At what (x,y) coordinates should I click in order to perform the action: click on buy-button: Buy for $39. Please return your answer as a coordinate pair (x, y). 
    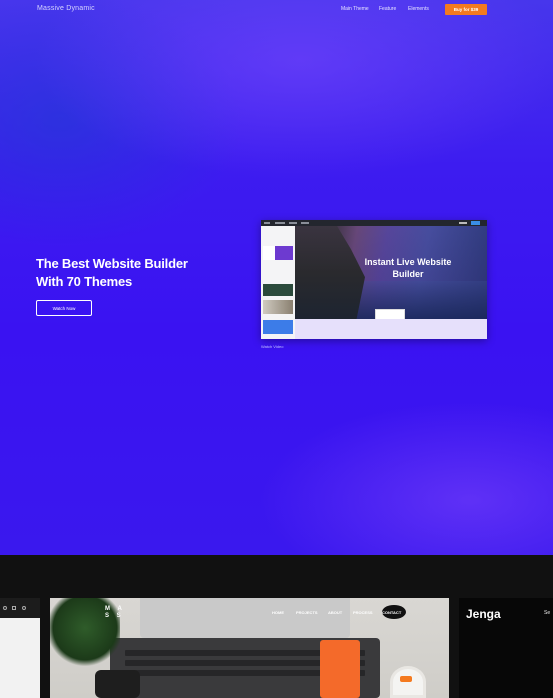
    Looking at the image, I should click on (466, 9).